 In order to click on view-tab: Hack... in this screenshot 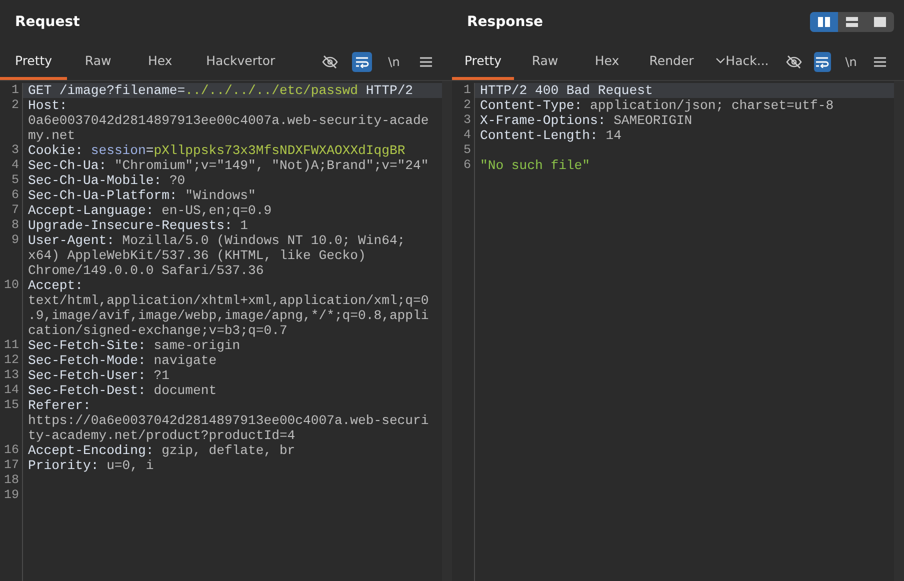, I will do `click(742, 62)`.